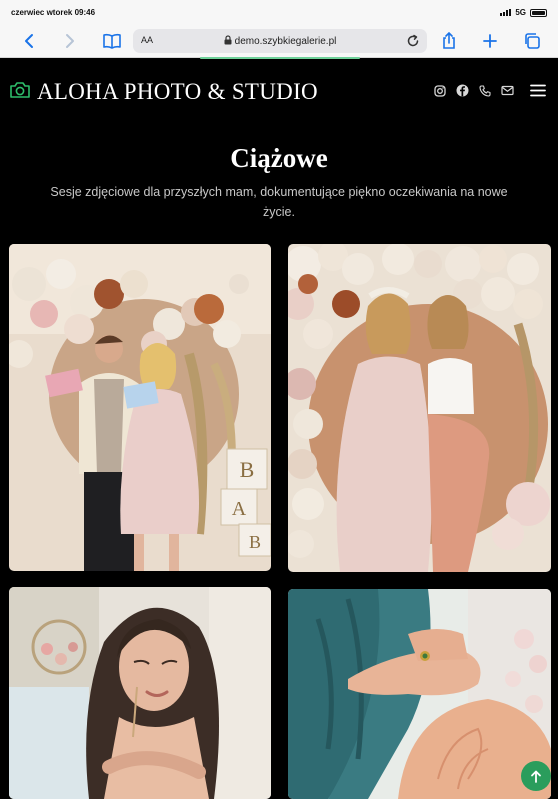 Image resolution: width=558 pixels, height=799 pixels. I want to click on page-title: Ciążowe, so click(279, 158).